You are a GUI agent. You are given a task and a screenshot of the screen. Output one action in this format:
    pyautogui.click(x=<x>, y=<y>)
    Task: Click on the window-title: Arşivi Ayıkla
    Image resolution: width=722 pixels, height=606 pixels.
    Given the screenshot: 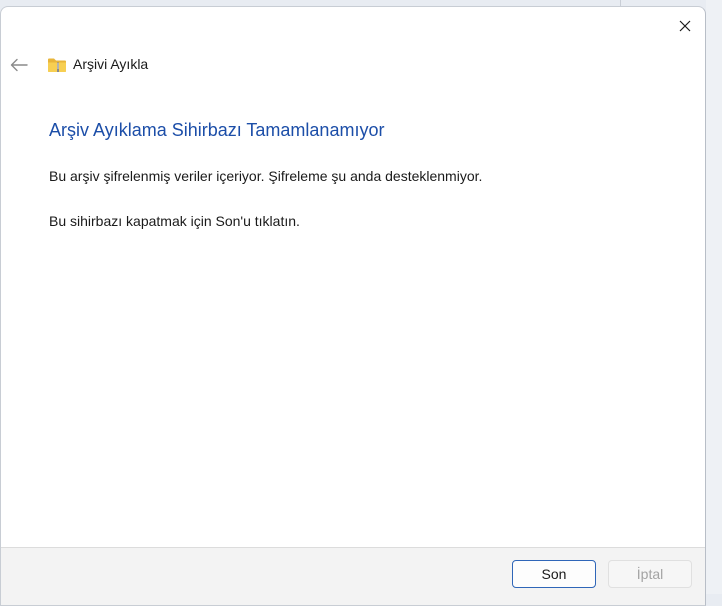 What is the action you would take?
    pyautogui.click(x=111, y=64)
    